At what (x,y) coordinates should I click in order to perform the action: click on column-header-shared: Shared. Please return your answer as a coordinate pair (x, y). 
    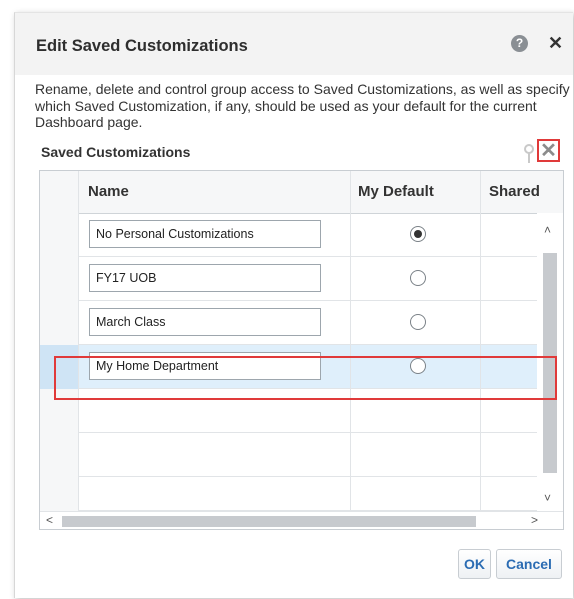
    Looking at the image, I should click on (514, 192).